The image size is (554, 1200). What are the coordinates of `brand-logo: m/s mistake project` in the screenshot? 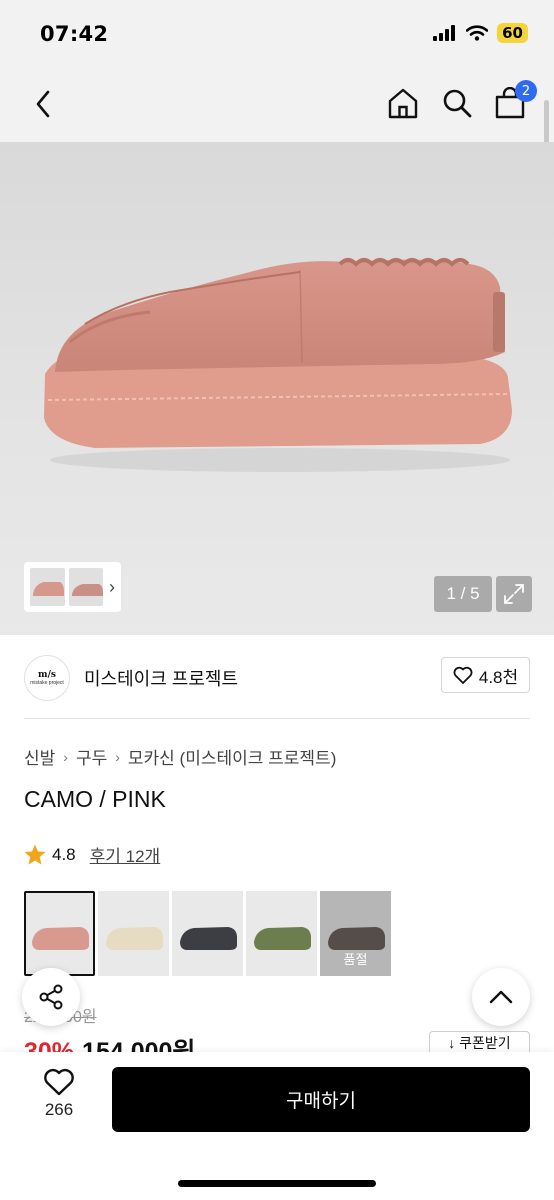 It's located at (47, 678).